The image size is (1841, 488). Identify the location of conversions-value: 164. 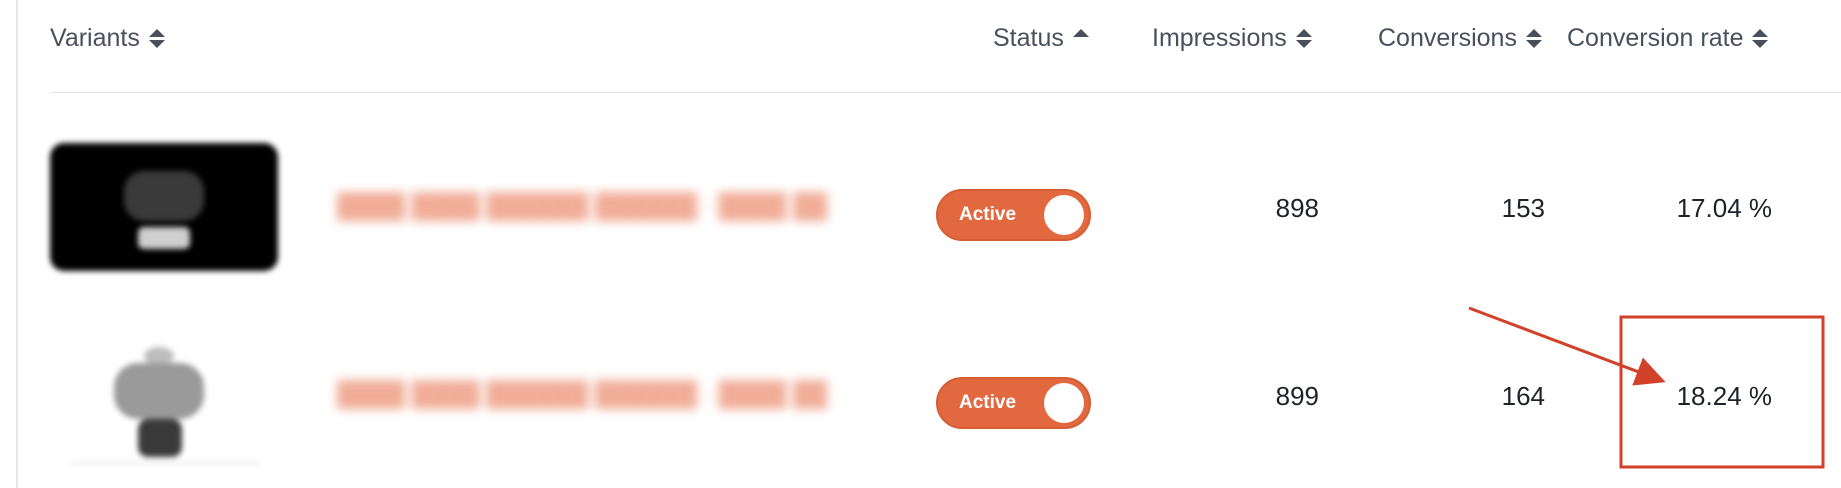
(1523, 396).